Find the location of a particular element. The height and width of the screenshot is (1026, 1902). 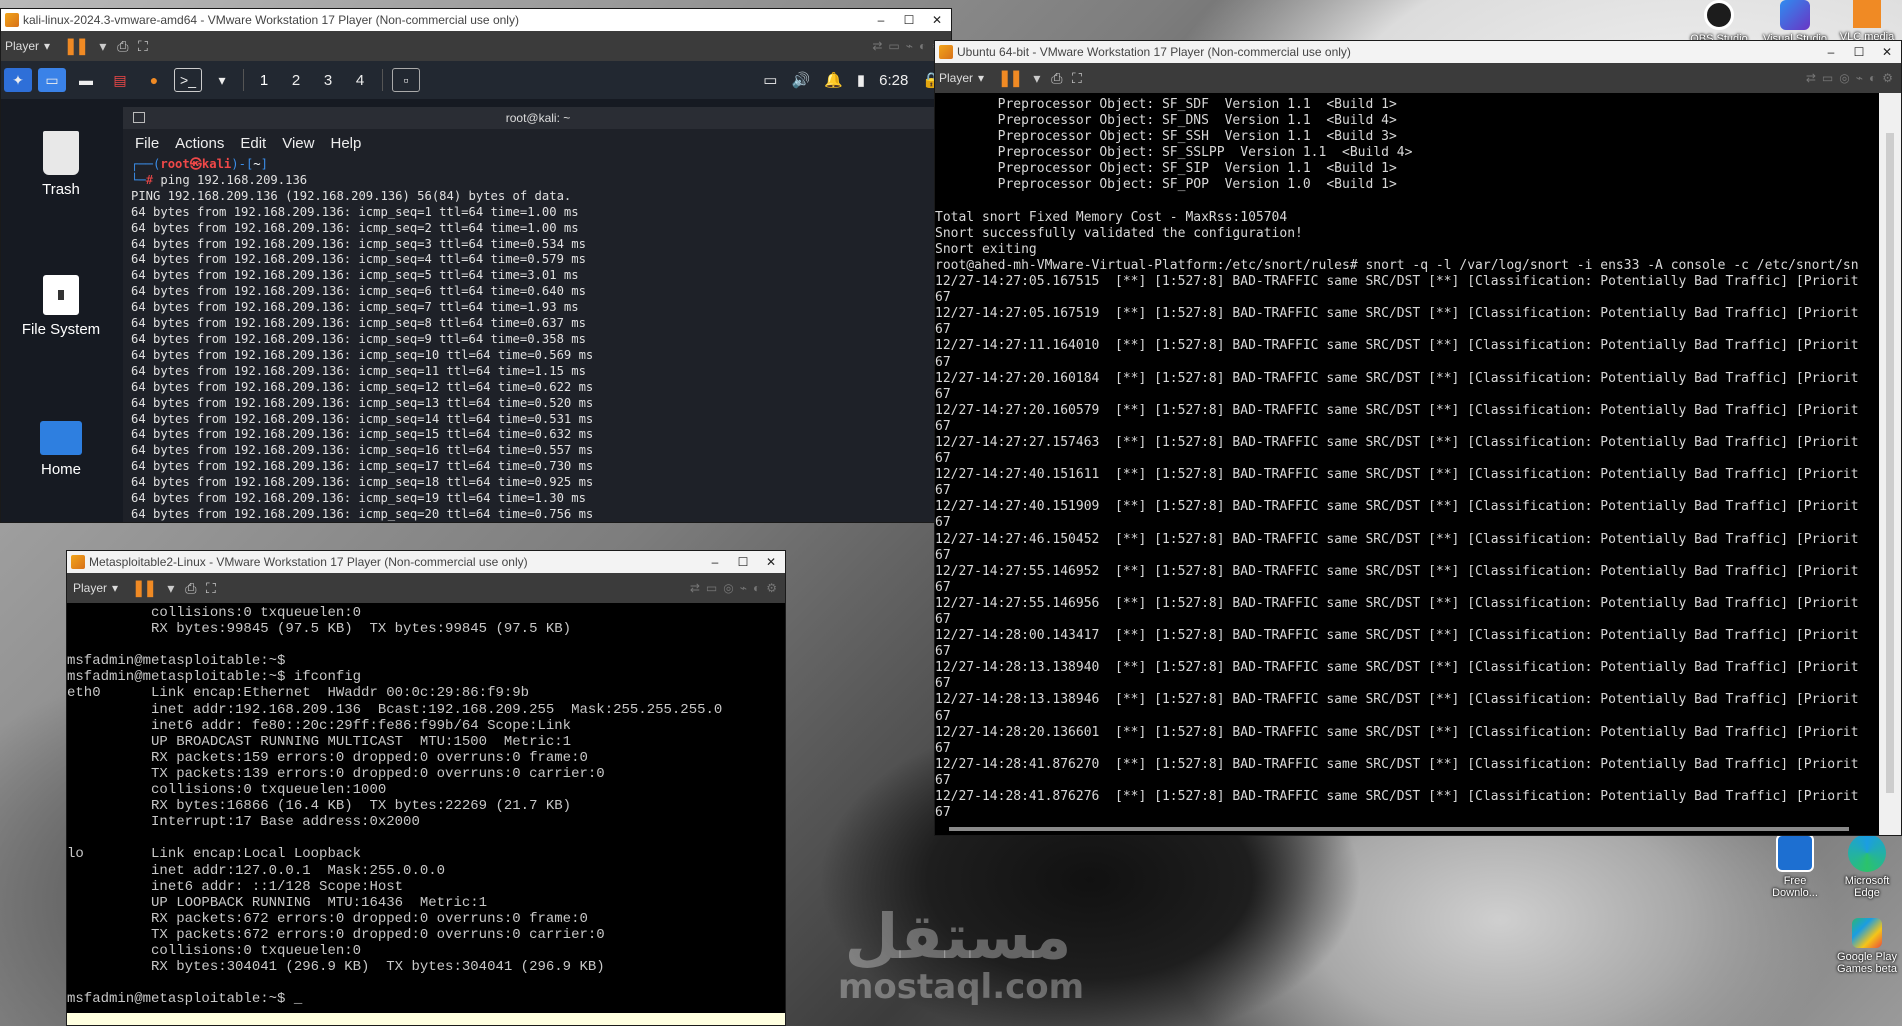

console-status-strip is located at coordinates (426, 1019).